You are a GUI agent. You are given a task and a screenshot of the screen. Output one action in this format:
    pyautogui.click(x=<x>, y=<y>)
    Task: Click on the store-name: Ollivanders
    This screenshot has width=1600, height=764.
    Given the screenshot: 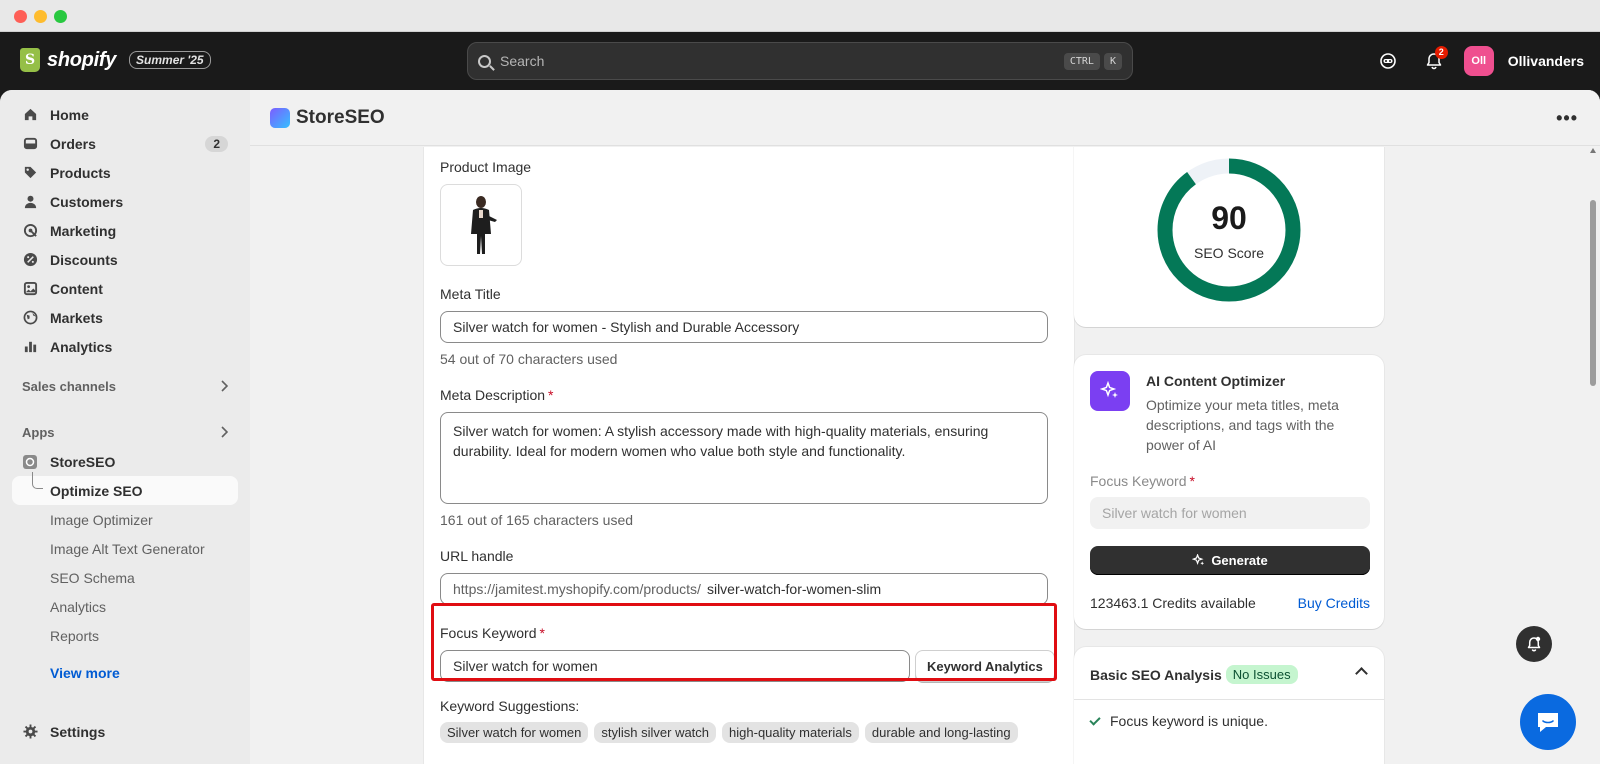 What is the action you would take?
    pyautogui.click(x=1546, y=61)
    